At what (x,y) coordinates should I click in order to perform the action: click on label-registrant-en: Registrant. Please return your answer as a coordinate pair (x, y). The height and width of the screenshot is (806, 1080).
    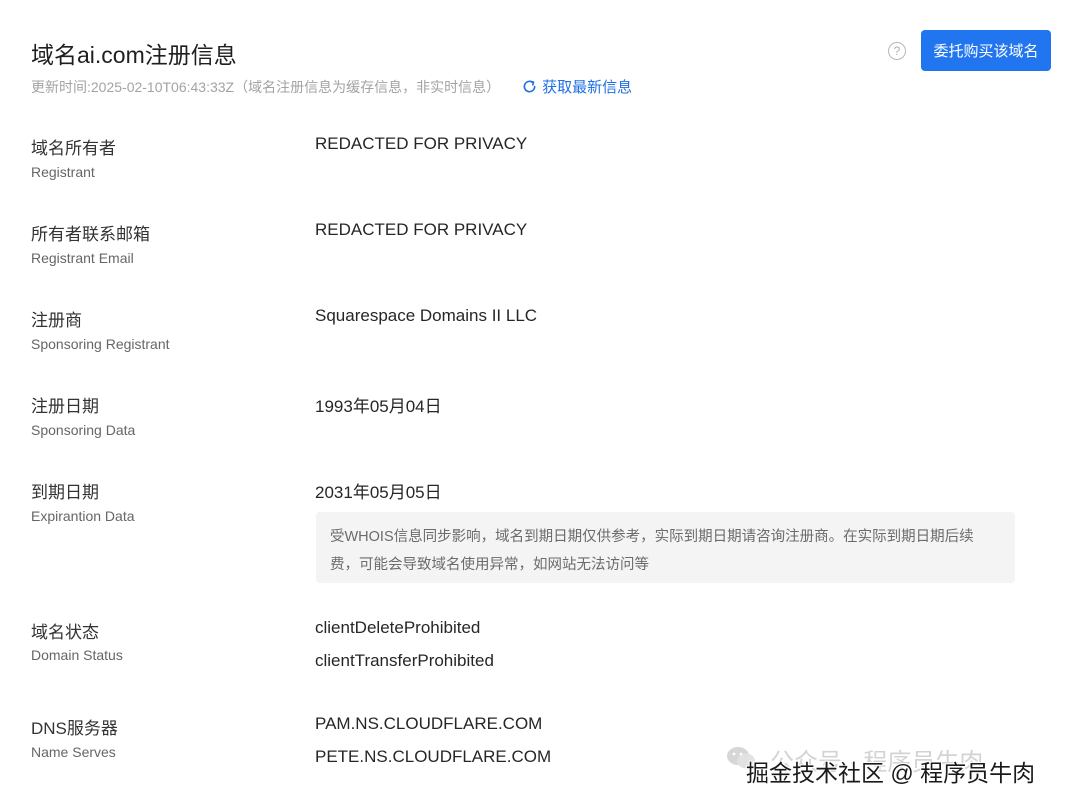
    Looking at the image, I should click on (63, 172).